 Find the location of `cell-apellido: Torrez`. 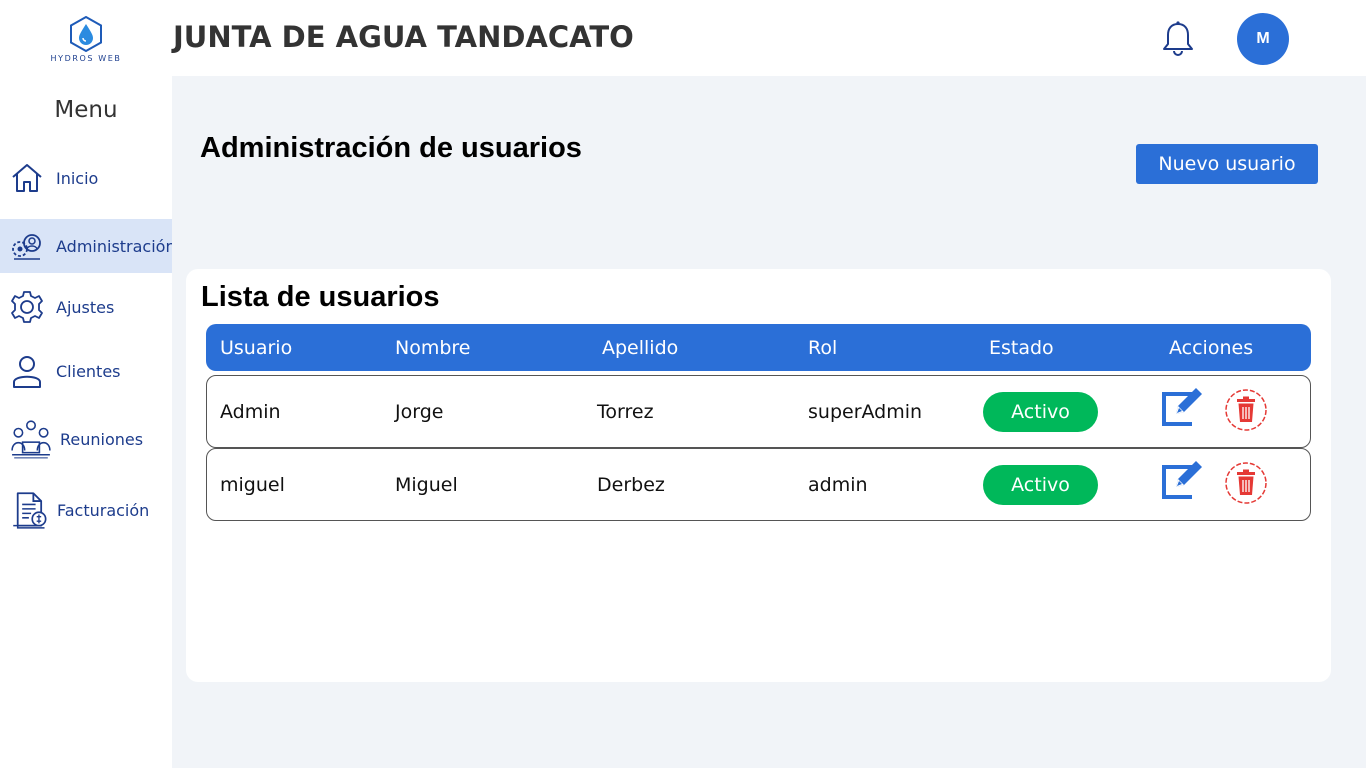

cell-apellido: Torrez is located at coordinates (625, 411).